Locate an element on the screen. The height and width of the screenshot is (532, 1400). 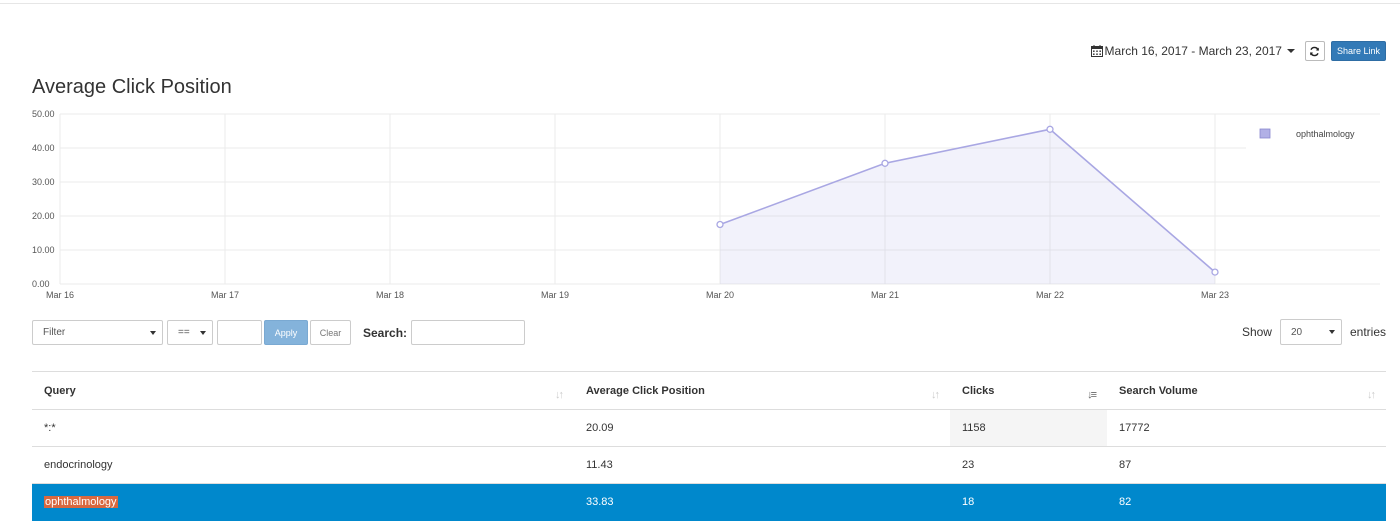
cell-search-volume: 82 is located at coordinates (1246, 502).